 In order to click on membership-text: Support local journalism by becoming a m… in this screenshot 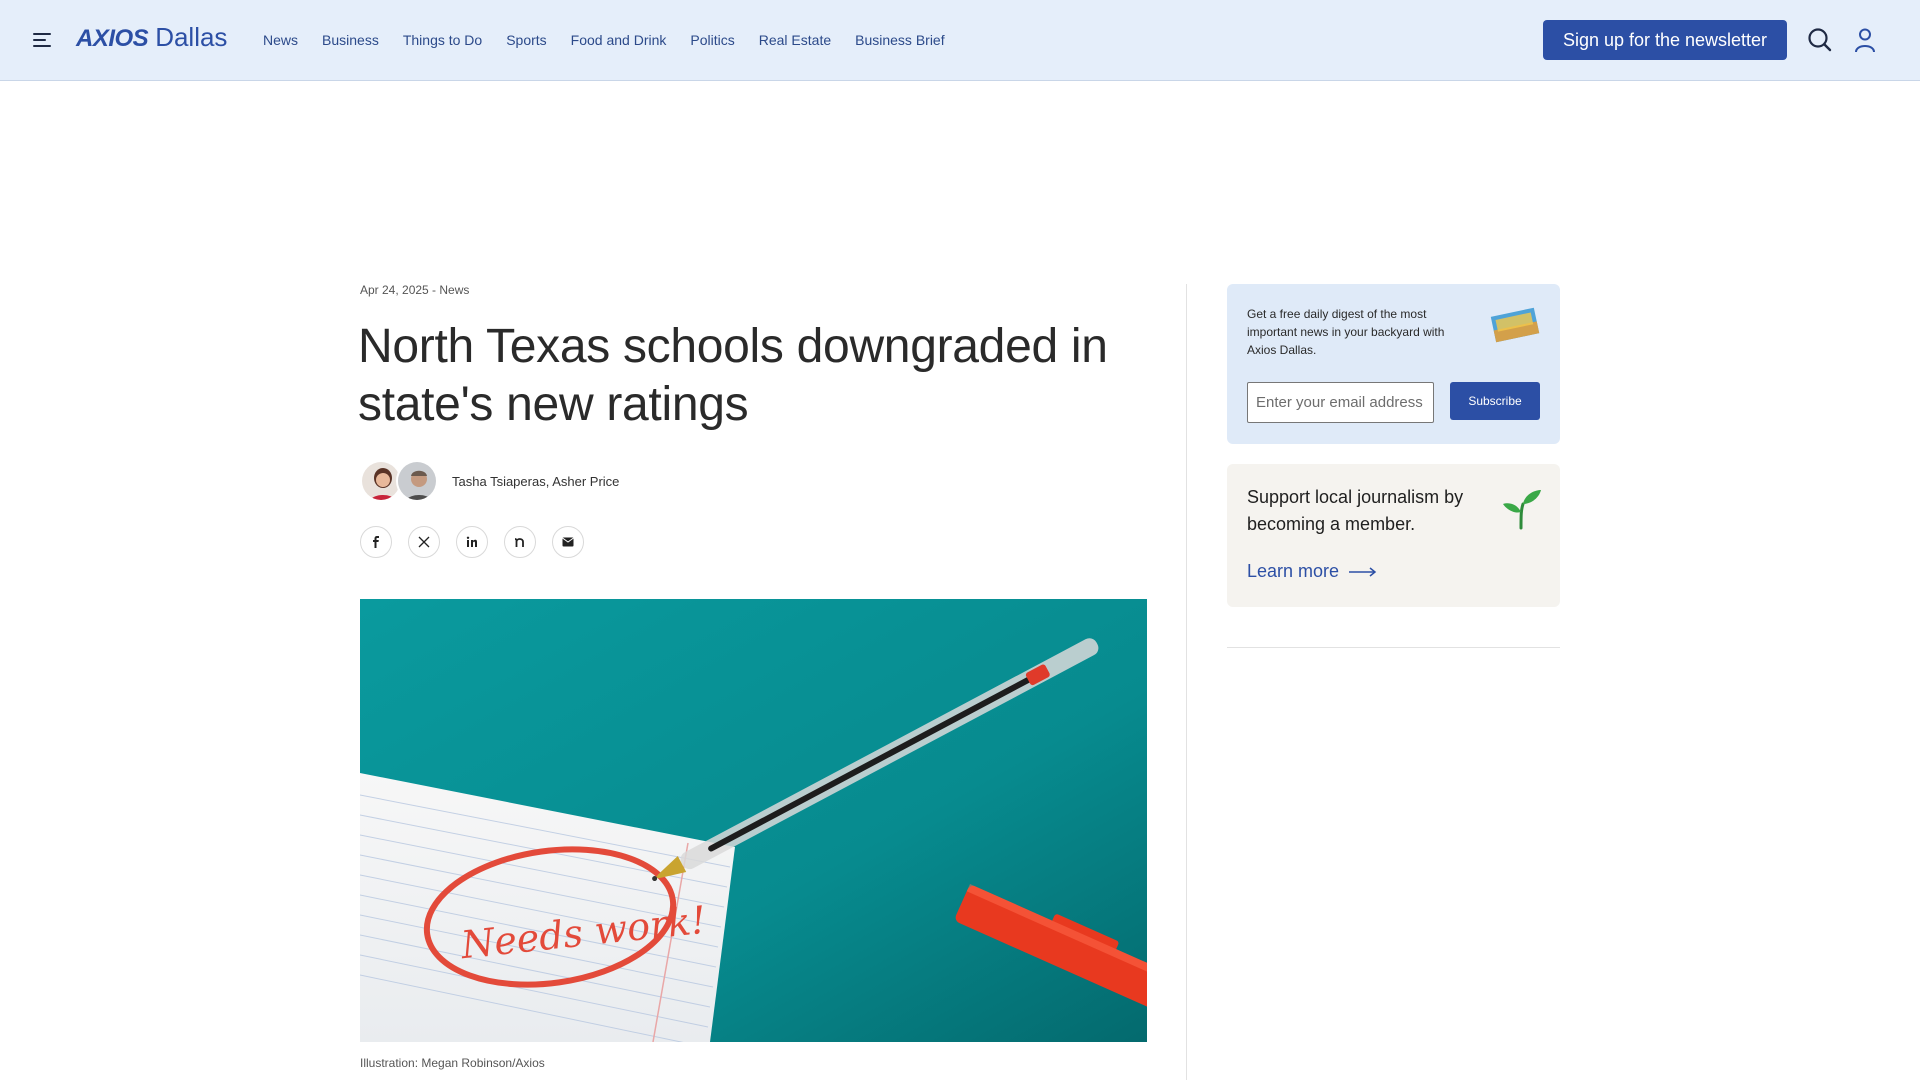, I will do `click(1355, 510)`.